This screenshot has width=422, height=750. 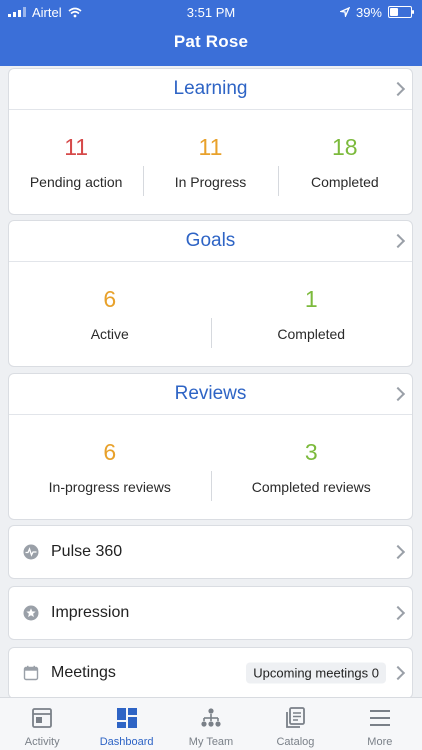 What do you see at coordinates (31, 613) in the screenshot?
I see `star-icon` at bounding box center [31, 613].